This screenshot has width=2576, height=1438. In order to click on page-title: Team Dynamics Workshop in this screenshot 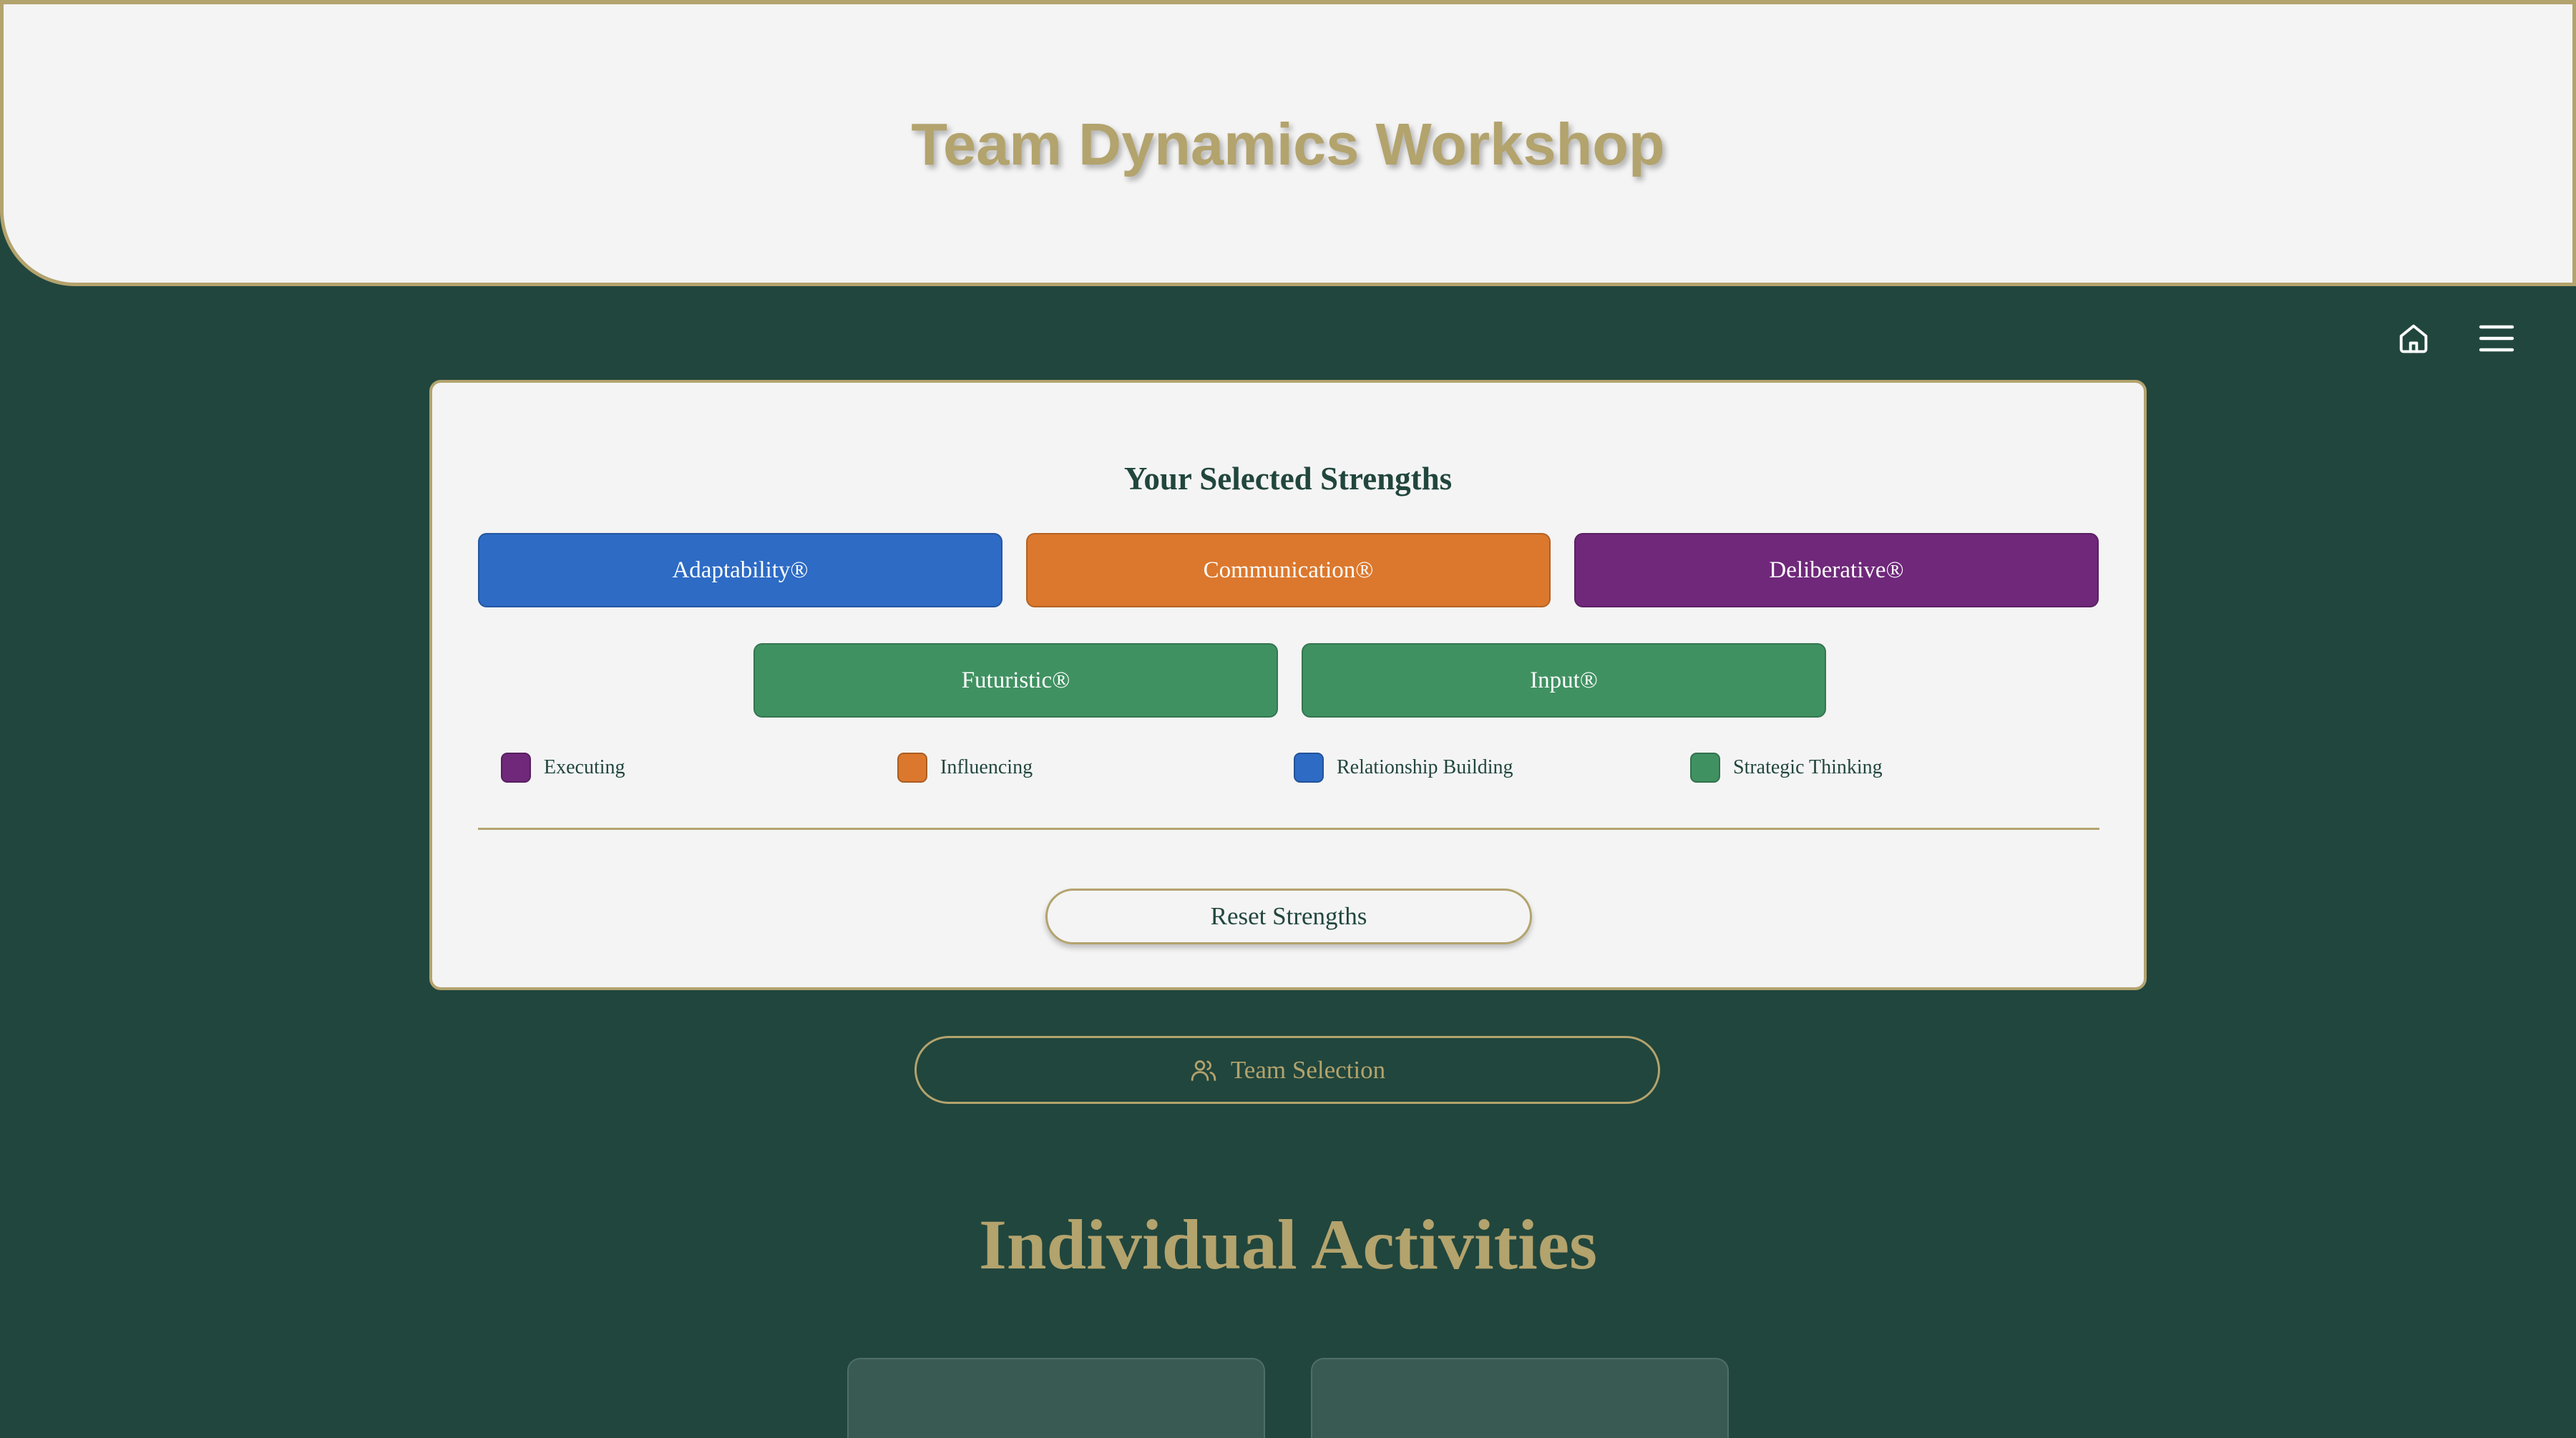, I will do `click(1288, 144)`.